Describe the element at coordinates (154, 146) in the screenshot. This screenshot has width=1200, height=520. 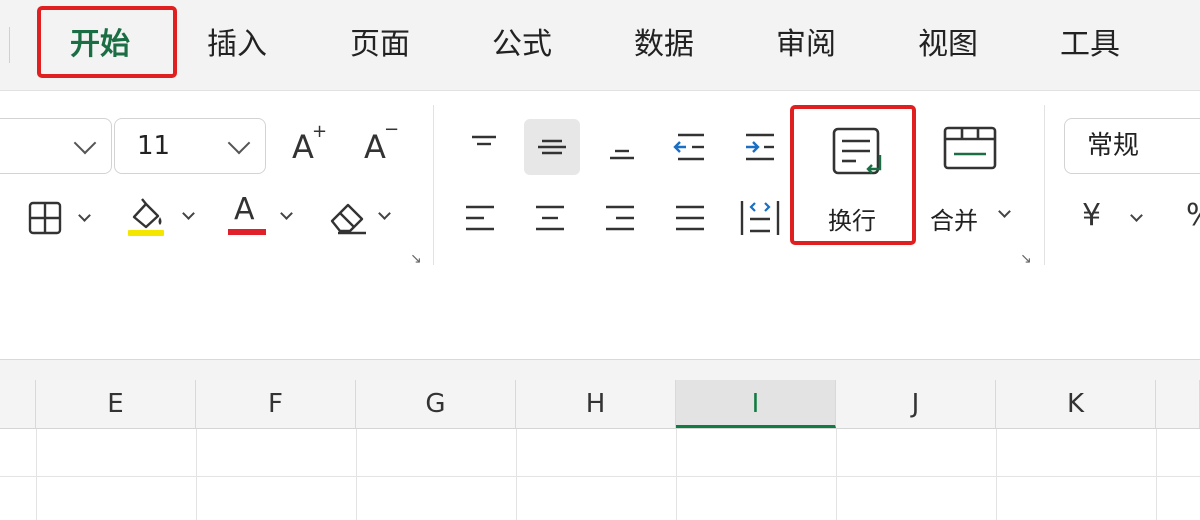
I see `font-size-value: 11` at that location.